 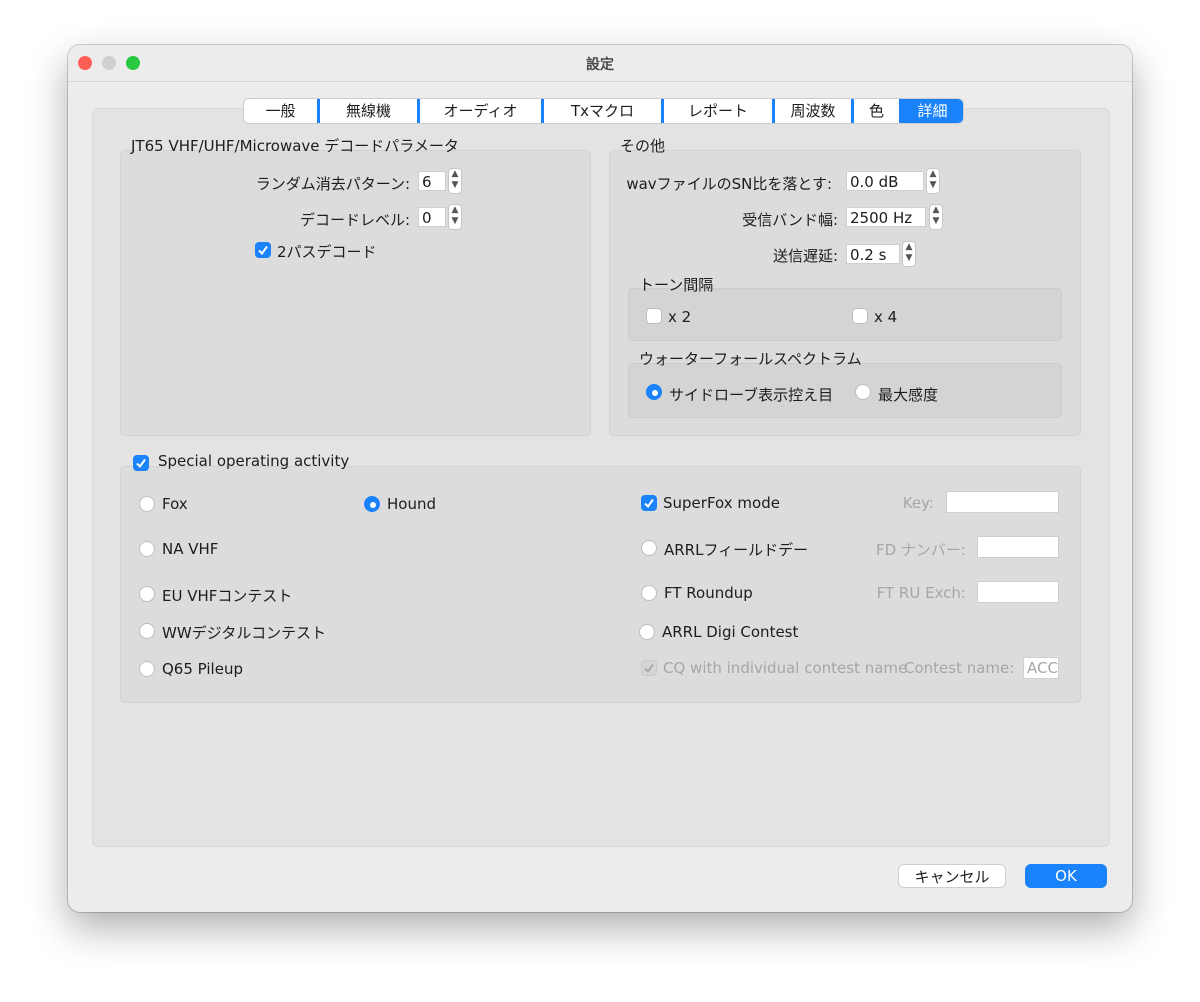 I want to click on misc-group-title: その他, so click(x=643, y=146).